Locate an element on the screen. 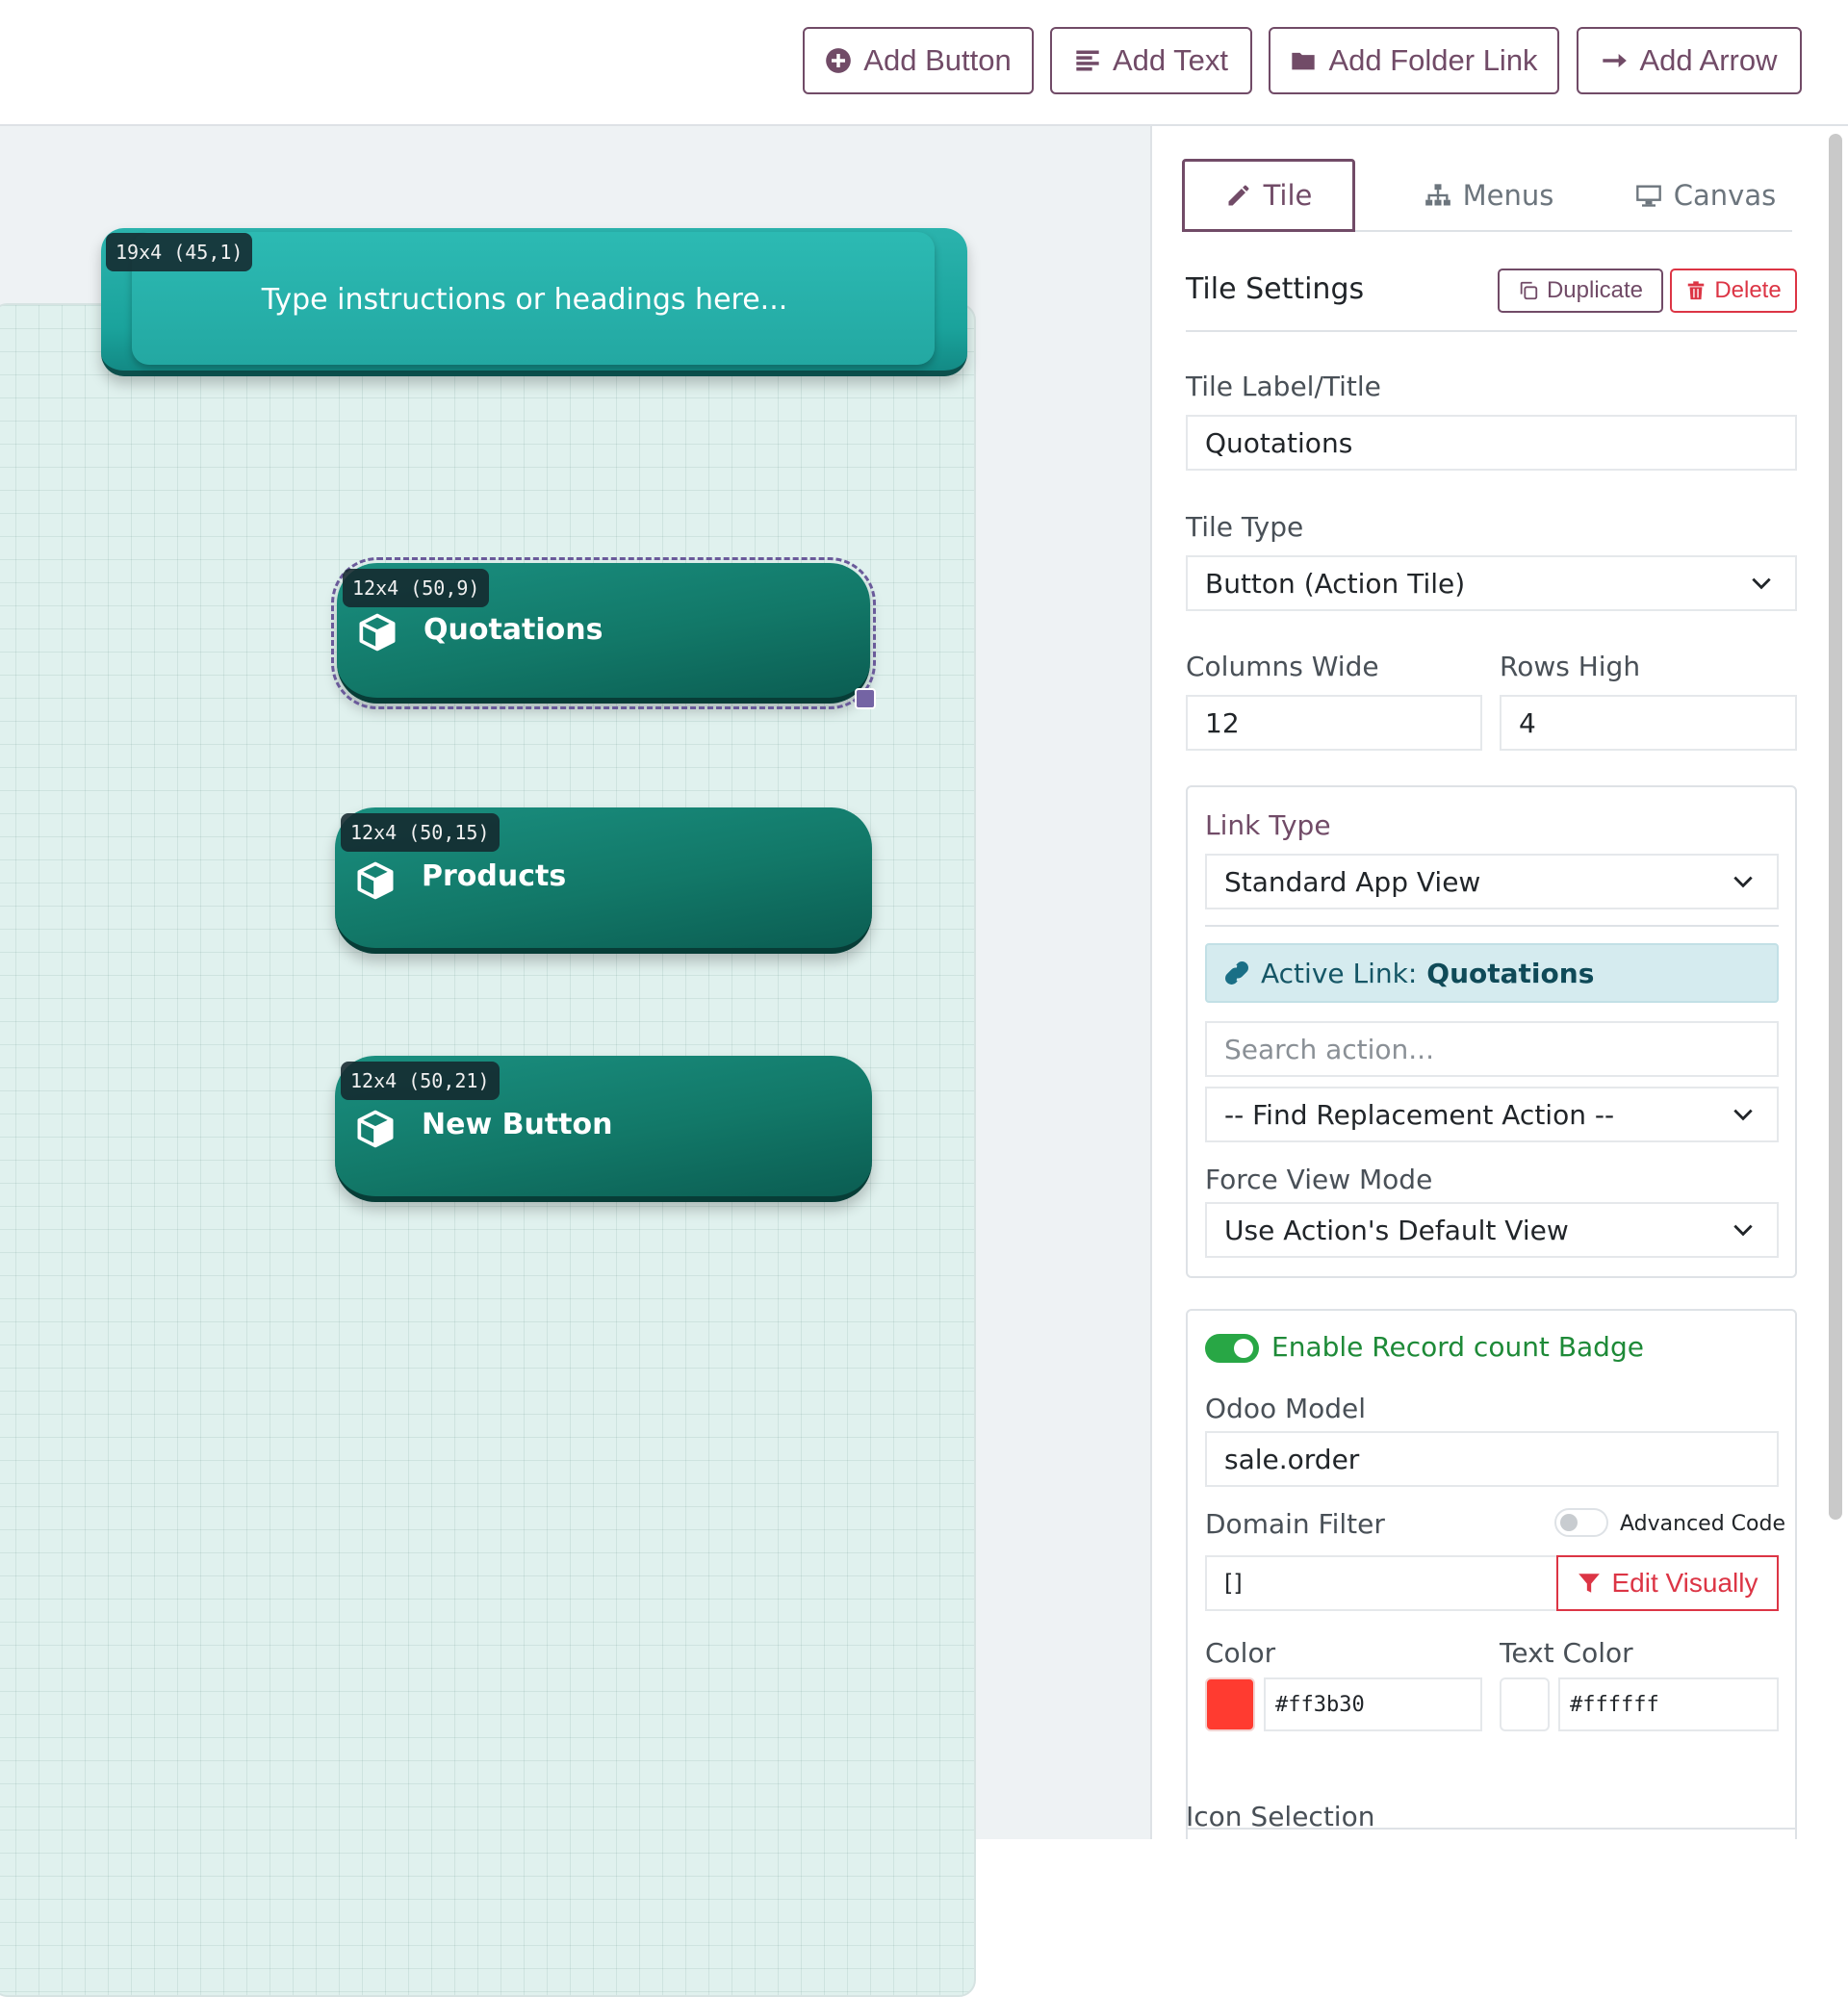 The width and height of the screenshot is (1848, 1997). rows-high-input: 4 is located at coordinates (1648, 723).